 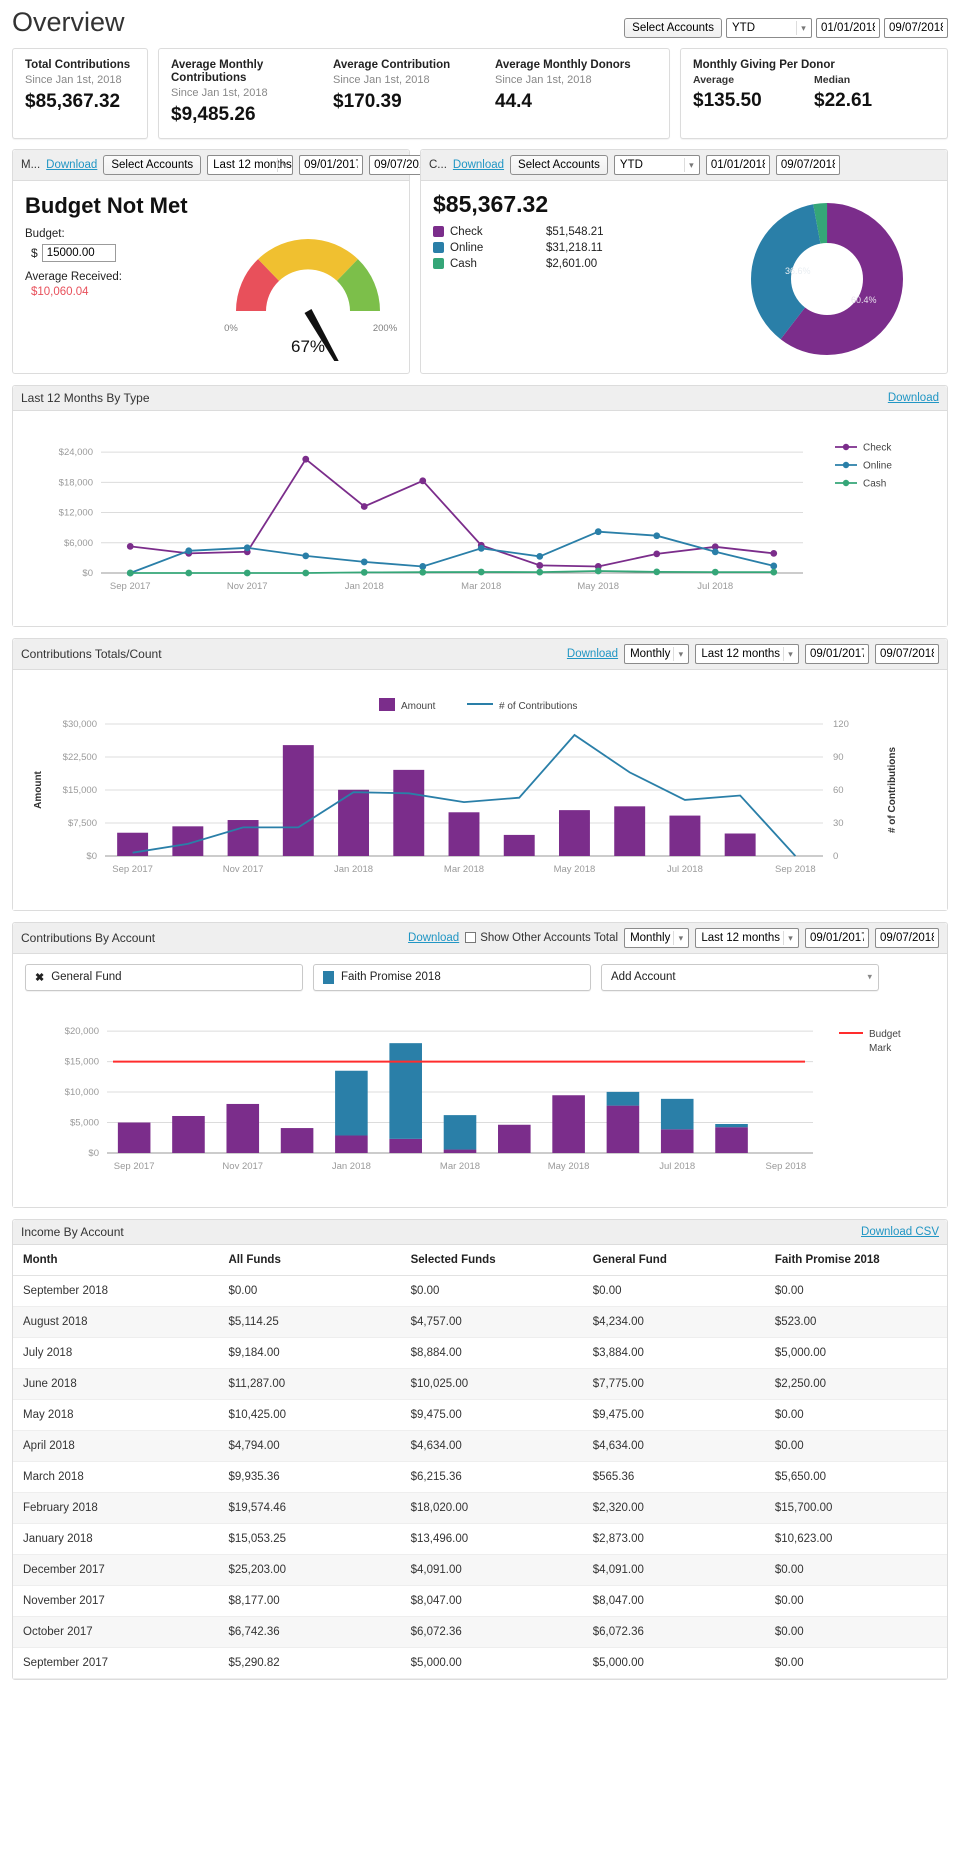 What do you see at coordinates (491, 1663) in the screenshot?
I see `table-cell: $5,000.00` at bounding box center [491, 1663].